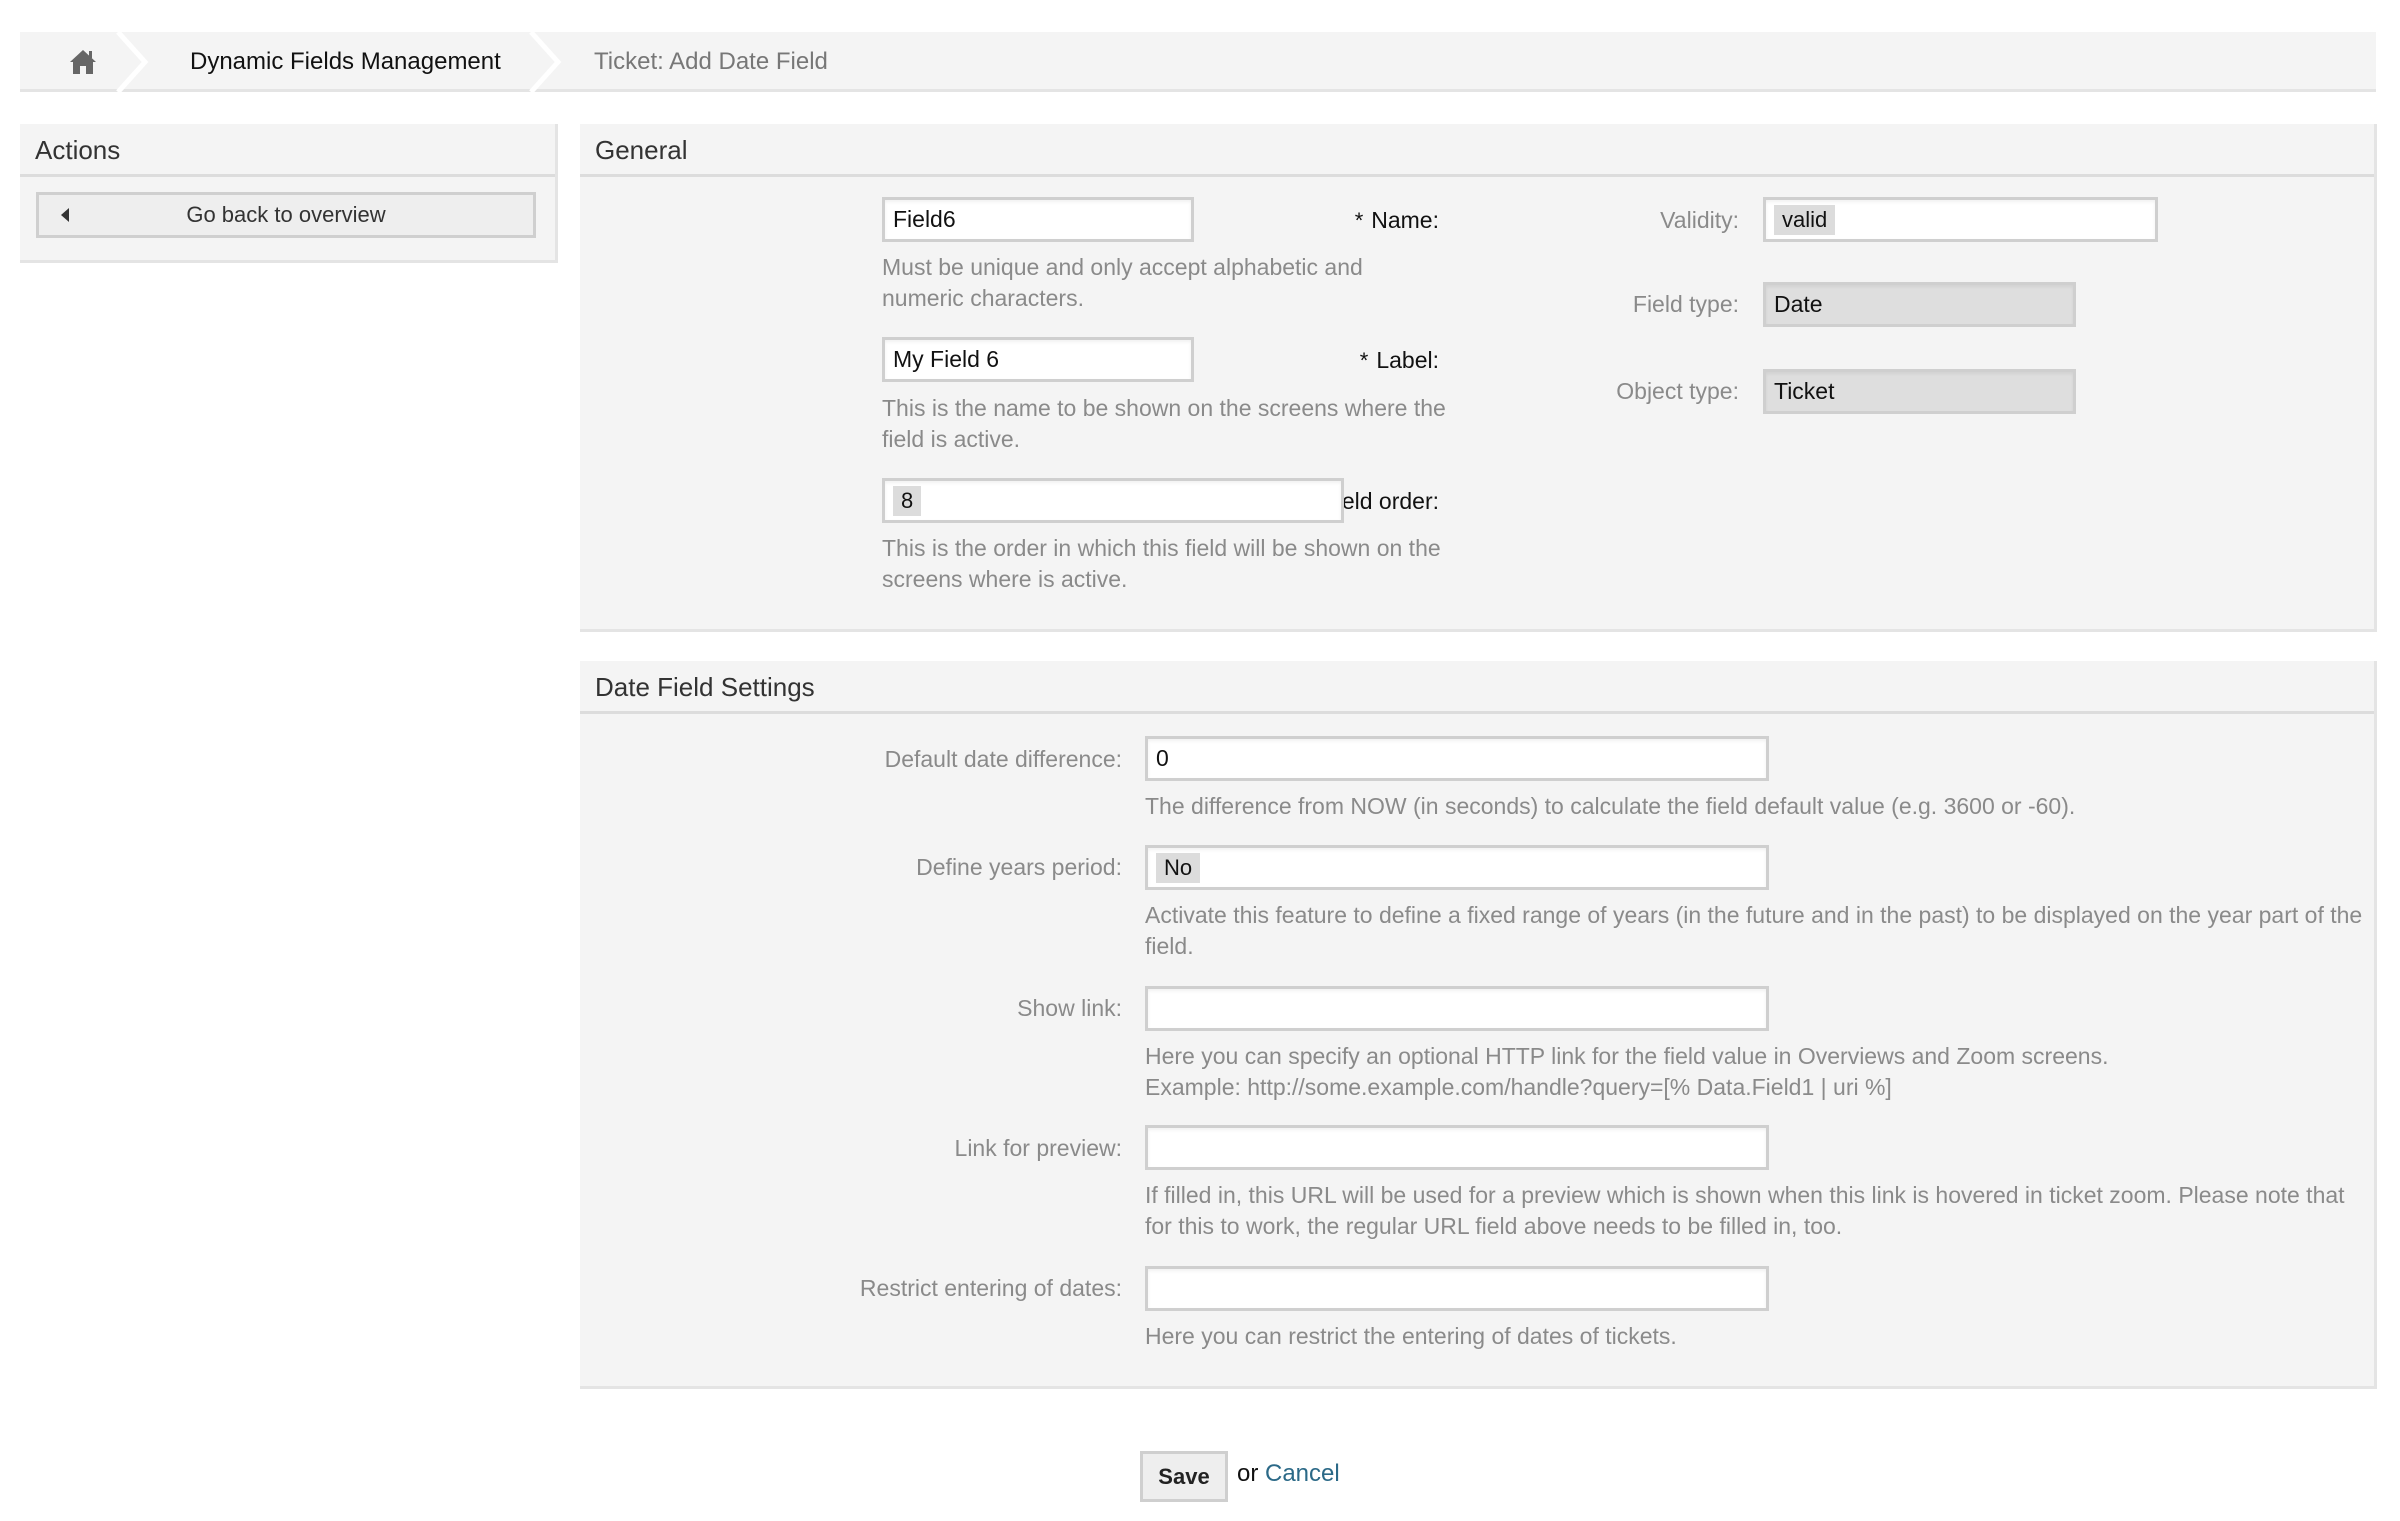 The height and width of the screenshot is (1521, 2400). What do you see at coordinates (1960, 219) in the screenshot?
I see `validity-select: valid` at bounding box center [1960, 219].